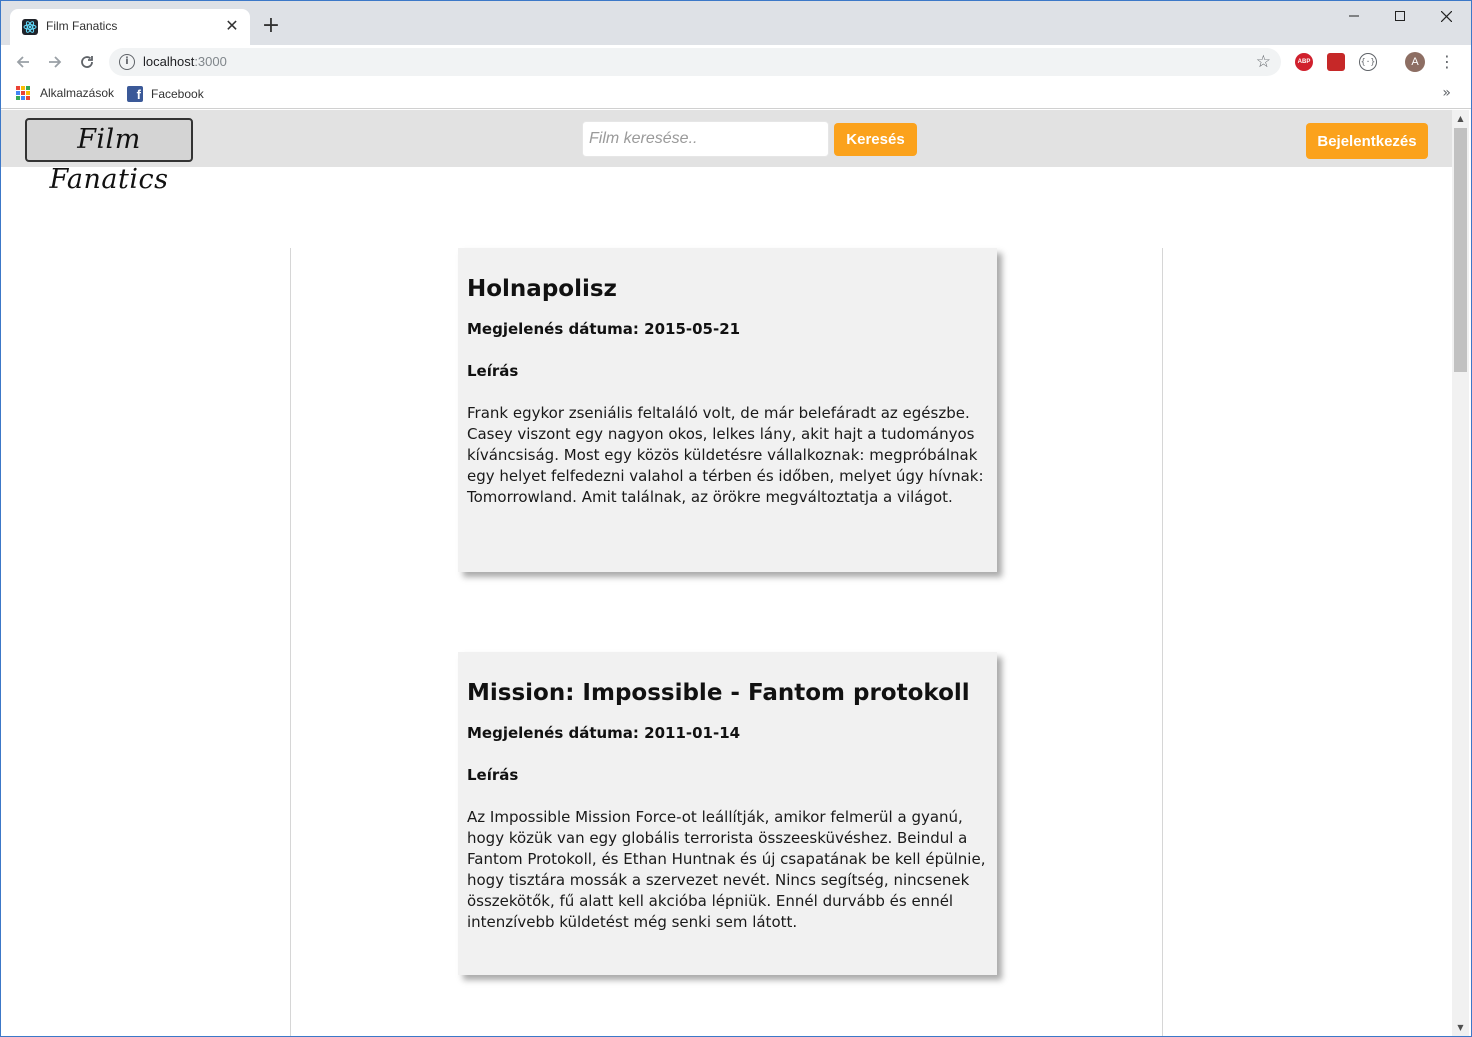 The width and height of the screenshot is (1472, 1037). I want to click on site-logo: Film Fanatics, so click(109, 156).